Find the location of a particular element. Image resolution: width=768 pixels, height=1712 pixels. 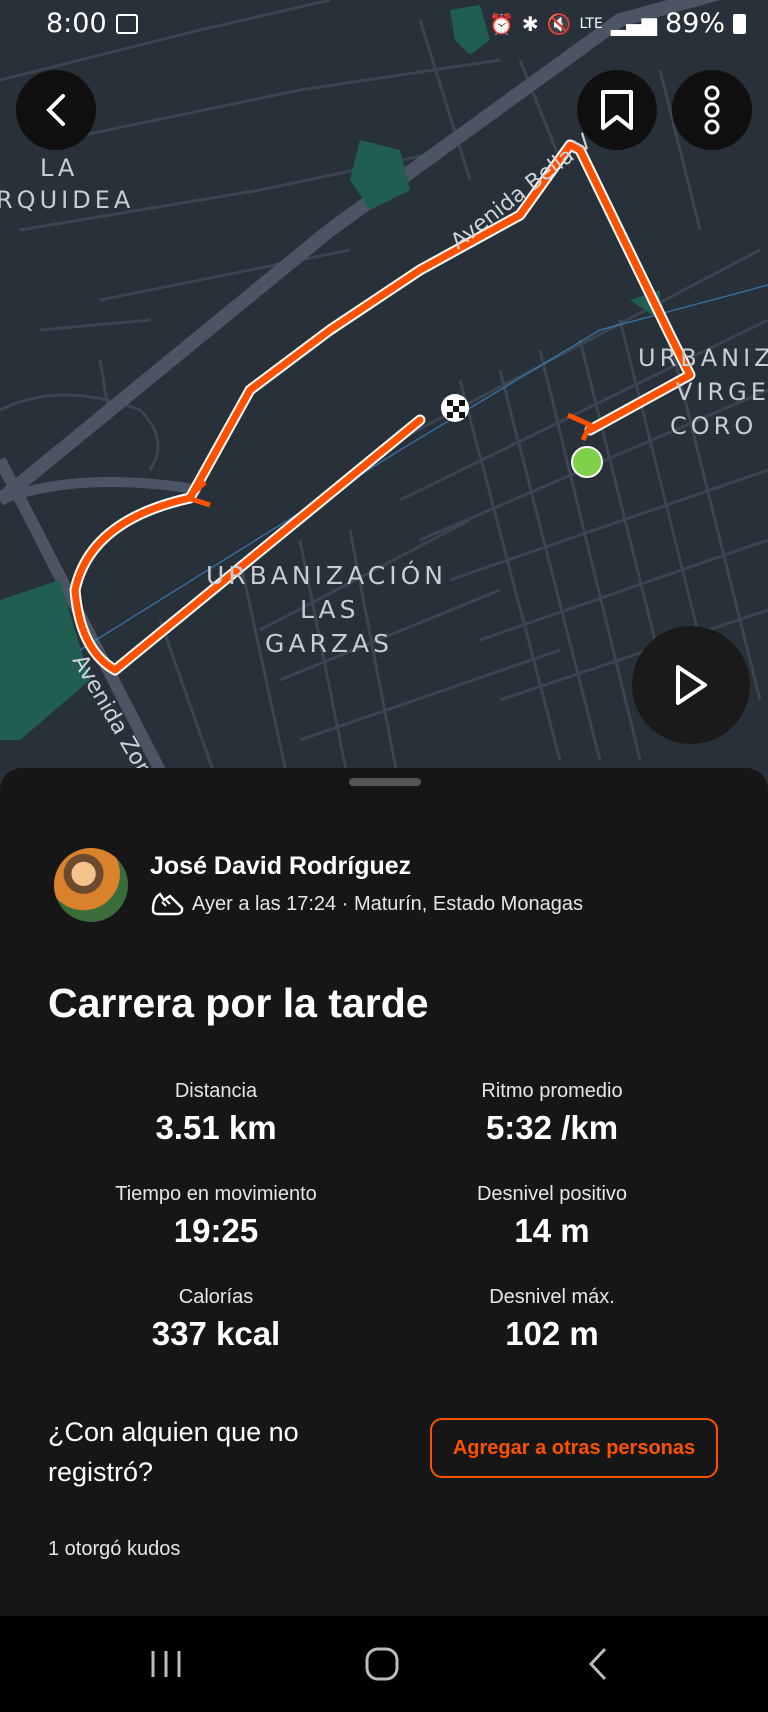

stat-label: Desnivel máx. is located at coordinates (552, 1297).